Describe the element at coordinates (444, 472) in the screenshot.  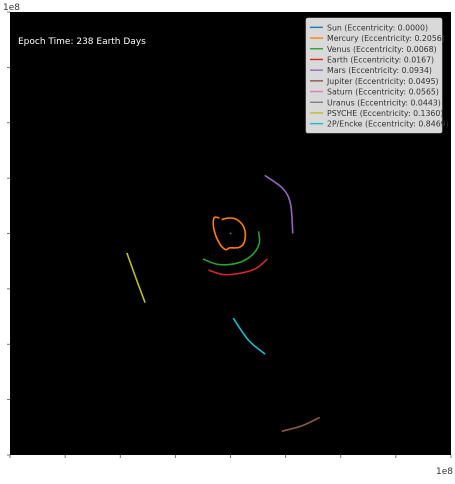
I see `x-axis-multiplier: 1e8` at that location.